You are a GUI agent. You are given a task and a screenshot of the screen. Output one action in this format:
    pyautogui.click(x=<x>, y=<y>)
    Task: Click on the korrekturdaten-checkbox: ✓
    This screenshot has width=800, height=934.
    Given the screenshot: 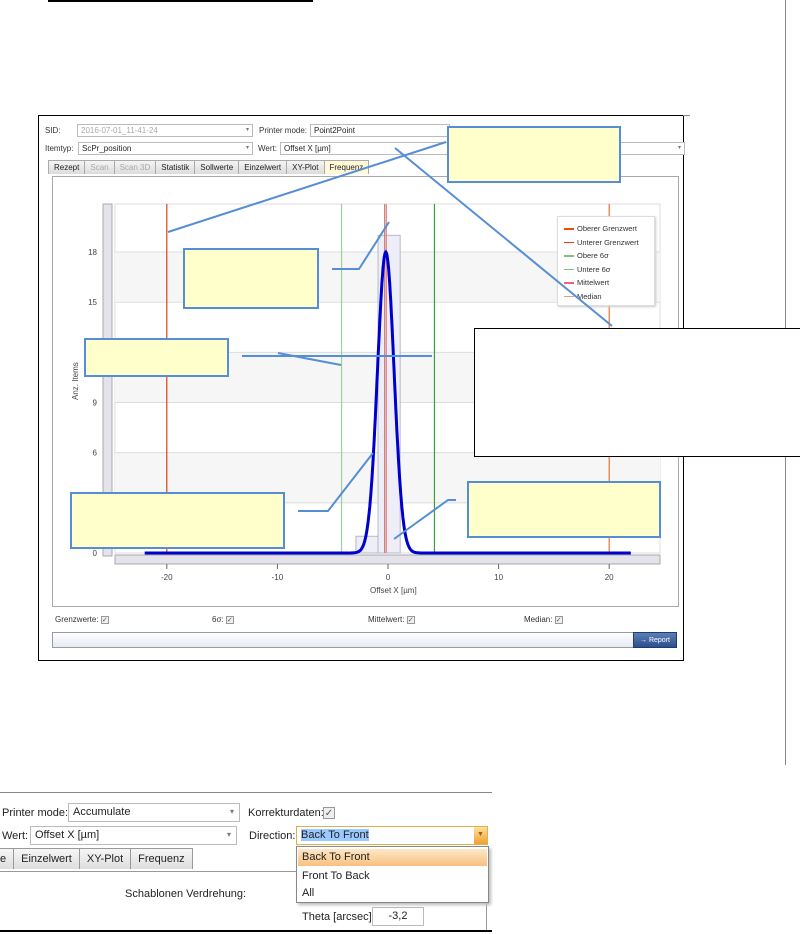 What is the action you would take?
    pyautogui.click(x=329, y=813)
    